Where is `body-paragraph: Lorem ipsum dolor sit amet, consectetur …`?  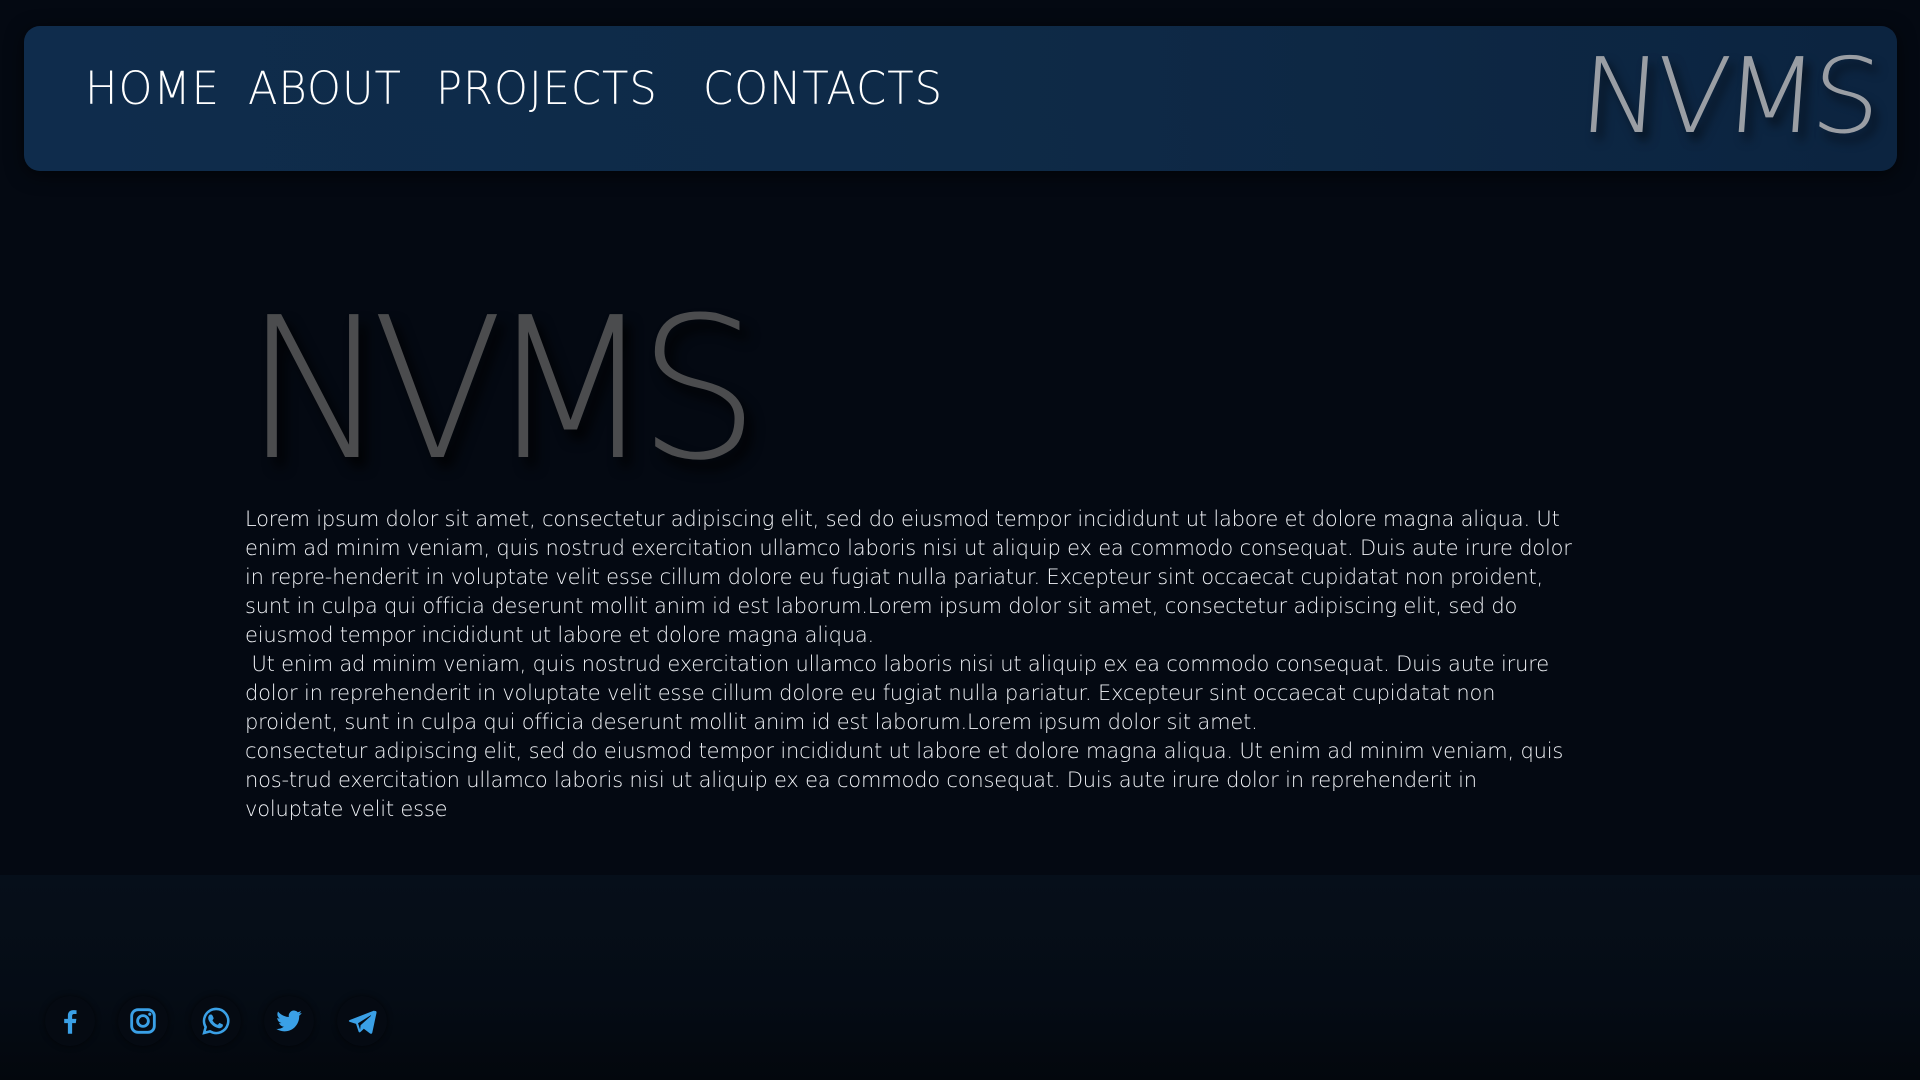 body-paragraph: Lorem ipsum dolor sit amet, consectetur … is located at coordinates (908, 577).